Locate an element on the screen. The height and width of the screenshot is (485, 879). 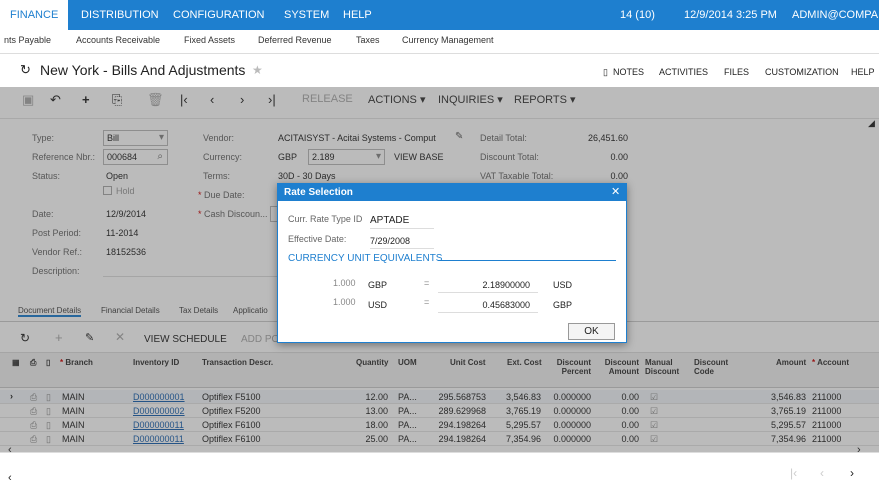
section-title: CURRENCY UNIT EQUIVALENTS is located at coordinates (365, 258).